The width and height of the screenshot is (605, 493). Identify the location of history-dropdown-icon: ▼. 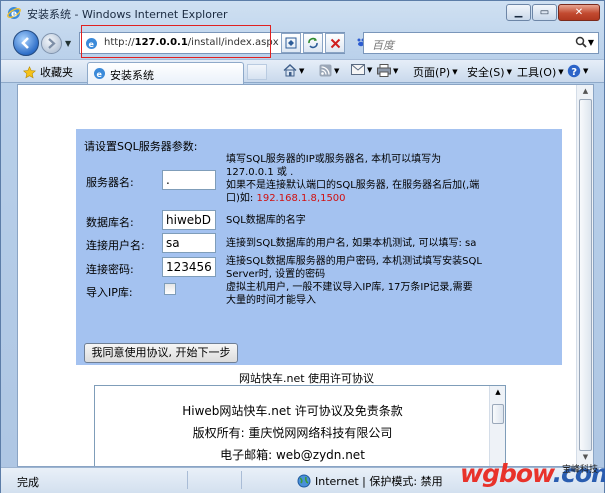
(68, 43).